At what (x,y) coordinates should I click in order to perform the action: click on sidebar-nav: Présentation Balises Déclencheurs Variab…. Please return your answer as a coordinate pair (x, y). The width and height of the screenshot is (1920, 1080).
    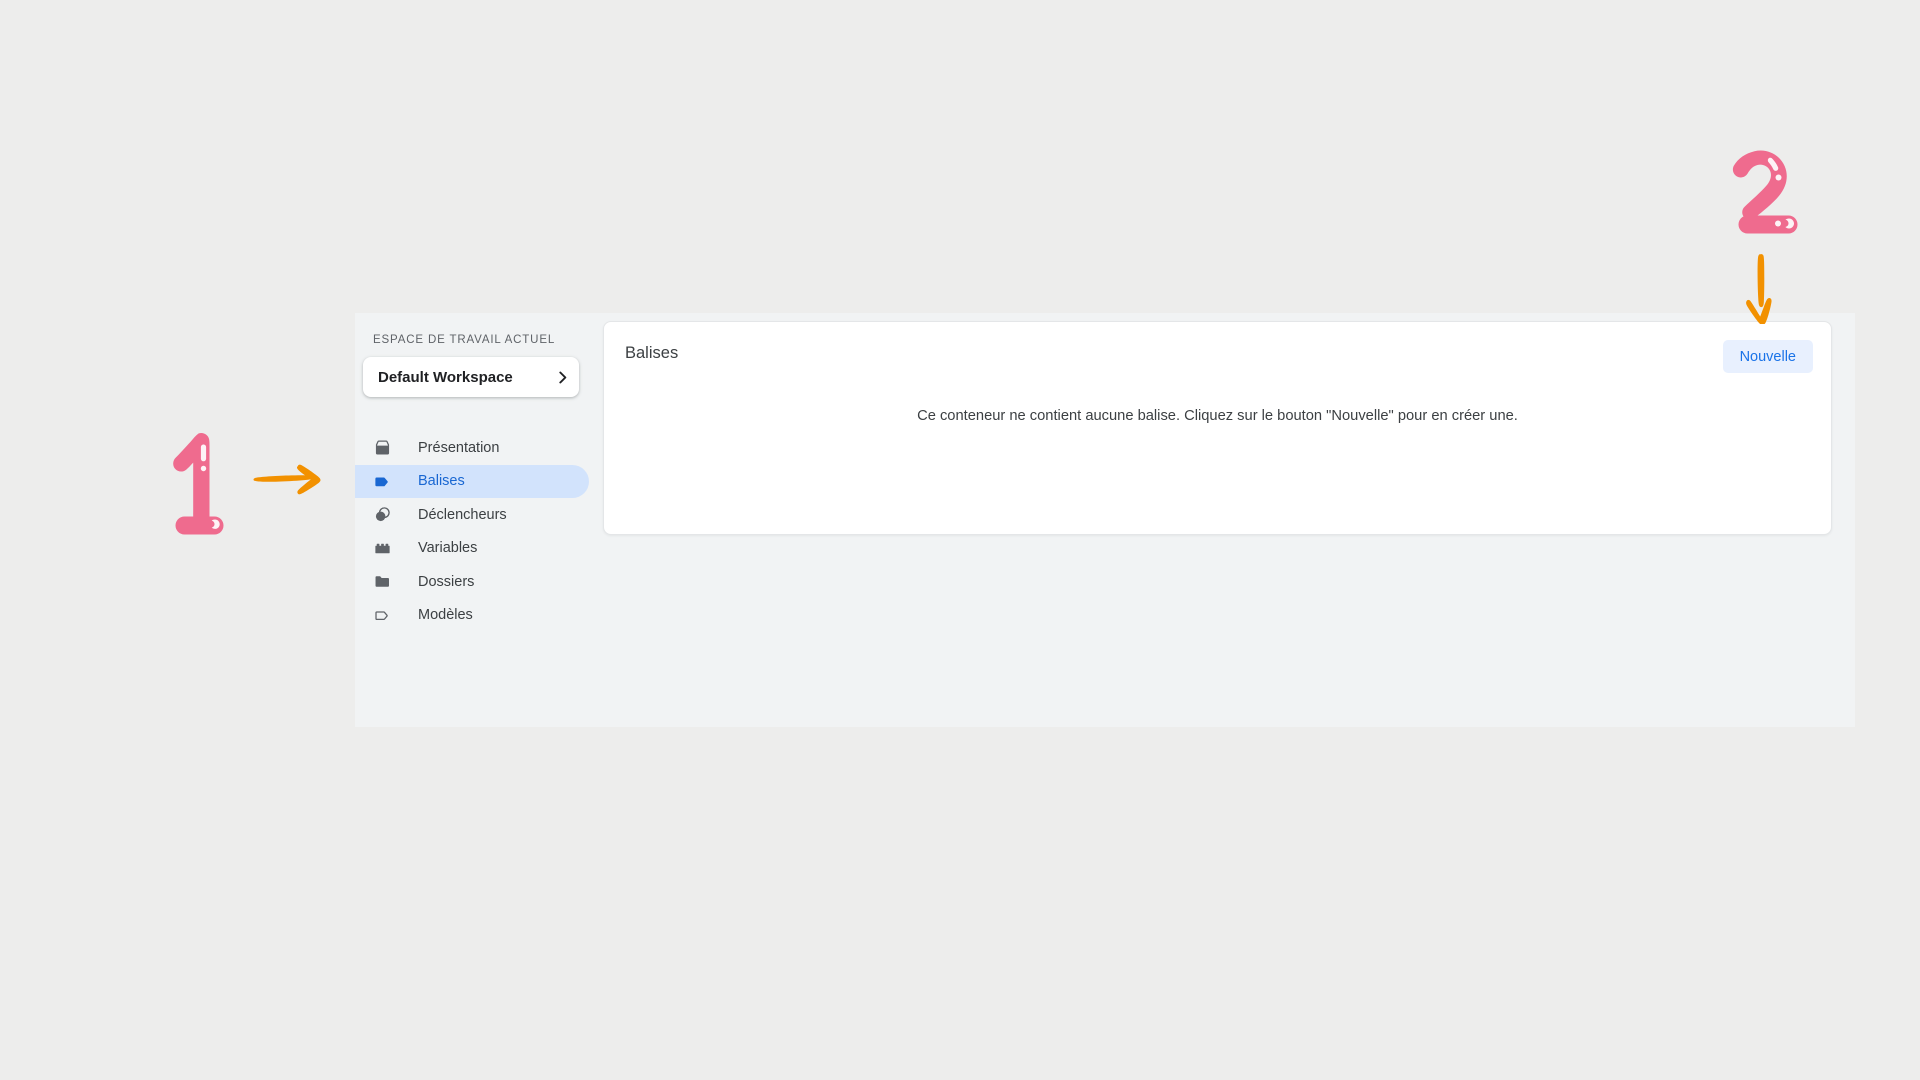
    Looking at the image, I should click on (479, 531).